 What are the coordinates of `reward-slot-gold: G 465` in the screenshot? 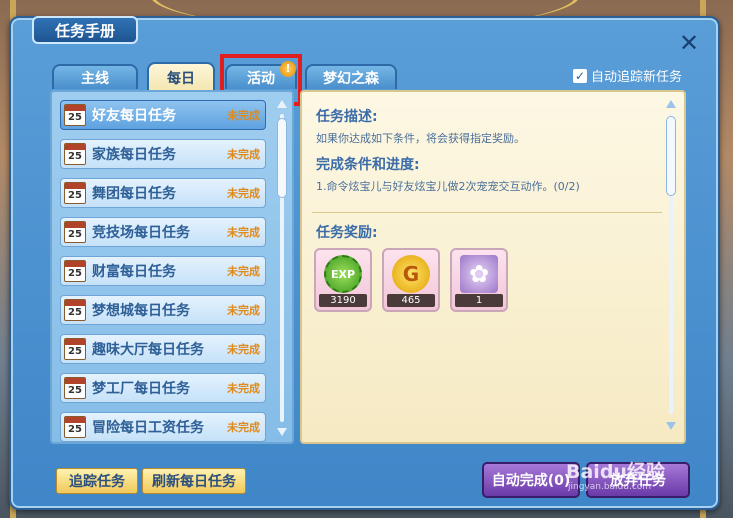 It's located at (411, 280).